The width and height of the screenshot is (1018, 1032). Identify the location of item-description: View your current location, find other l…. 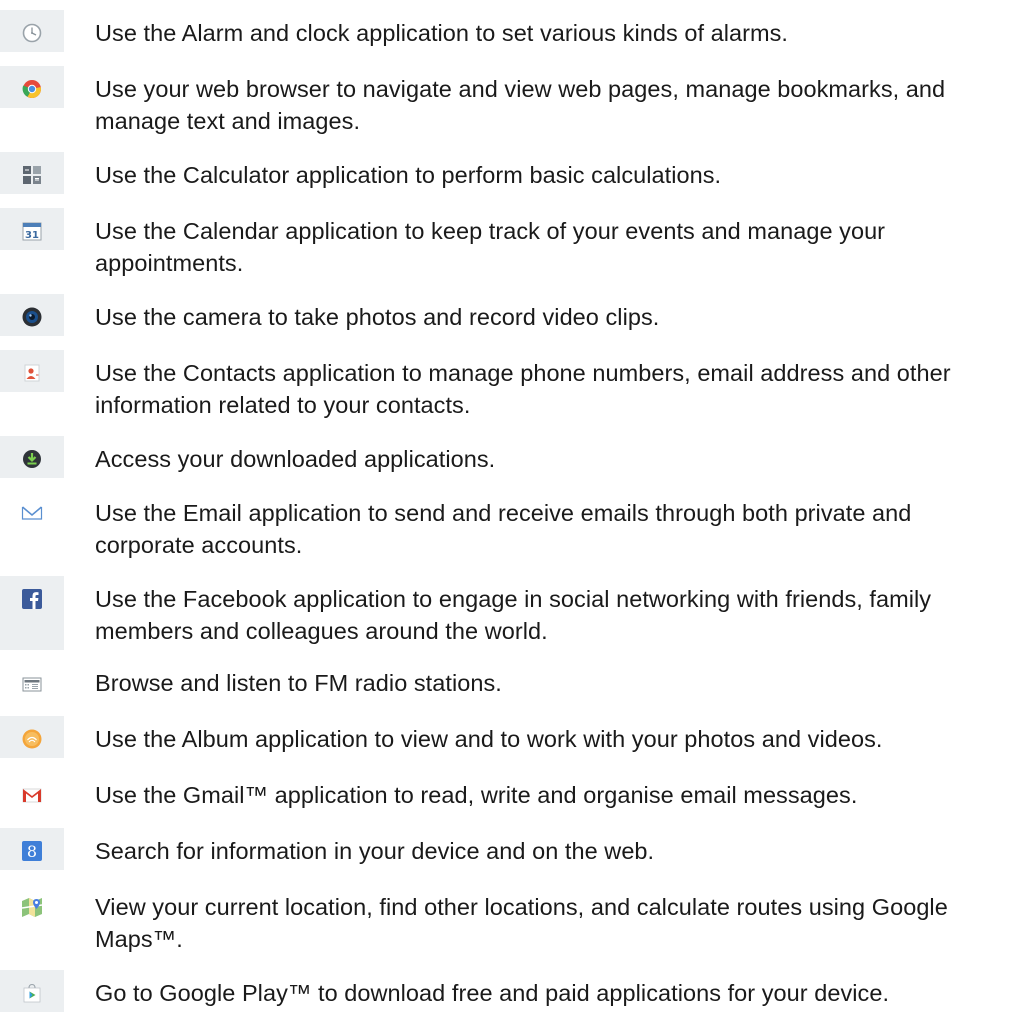
(521, 923).